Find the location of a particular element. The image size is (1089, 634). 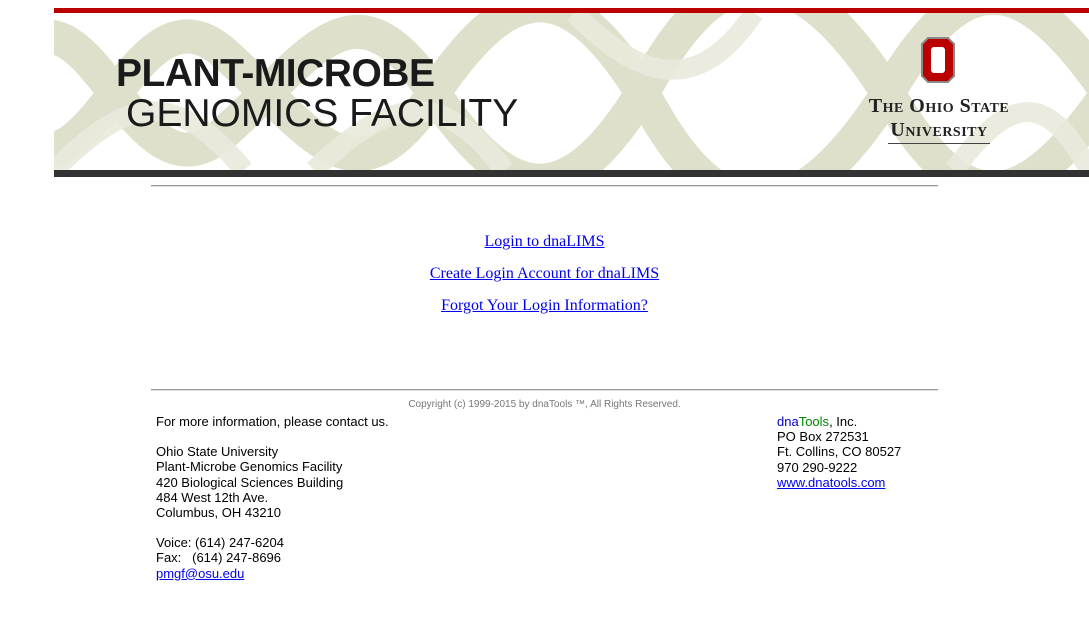

vendor-name-dna: dna is located at coordinates (788, 421).